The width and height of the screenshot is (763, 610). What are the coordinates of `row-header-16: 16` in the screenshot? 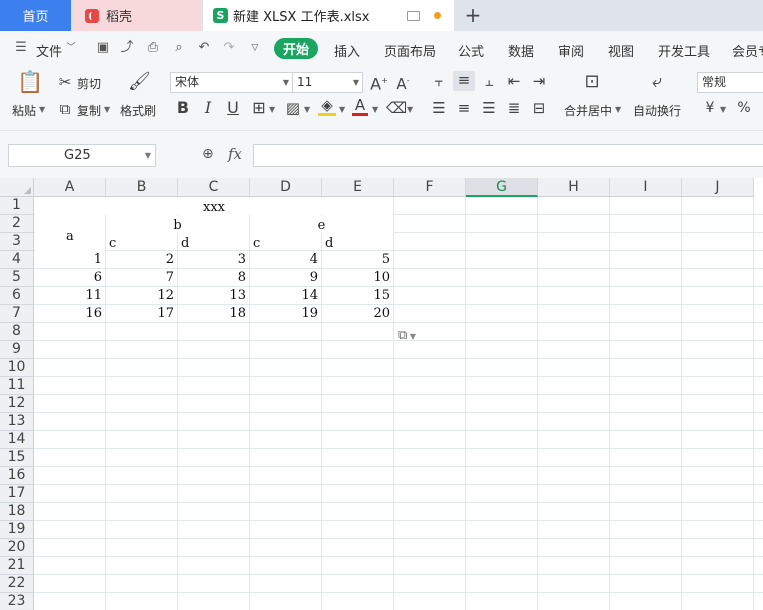 It's located at (17, 476).